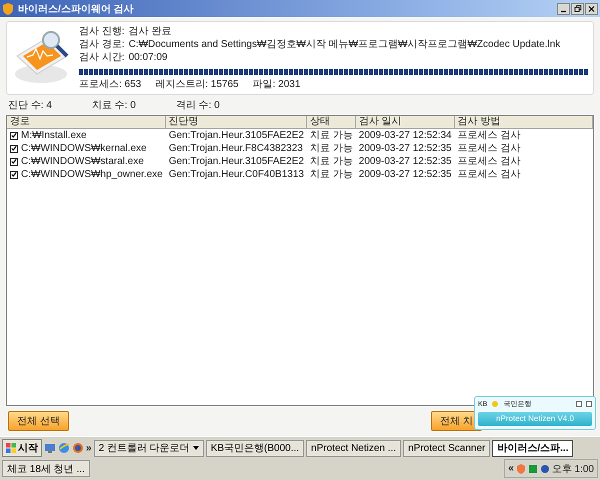 This screenshot has width=600, height=480. I want to click on action-button: 전체 선택, so click(38, 421).